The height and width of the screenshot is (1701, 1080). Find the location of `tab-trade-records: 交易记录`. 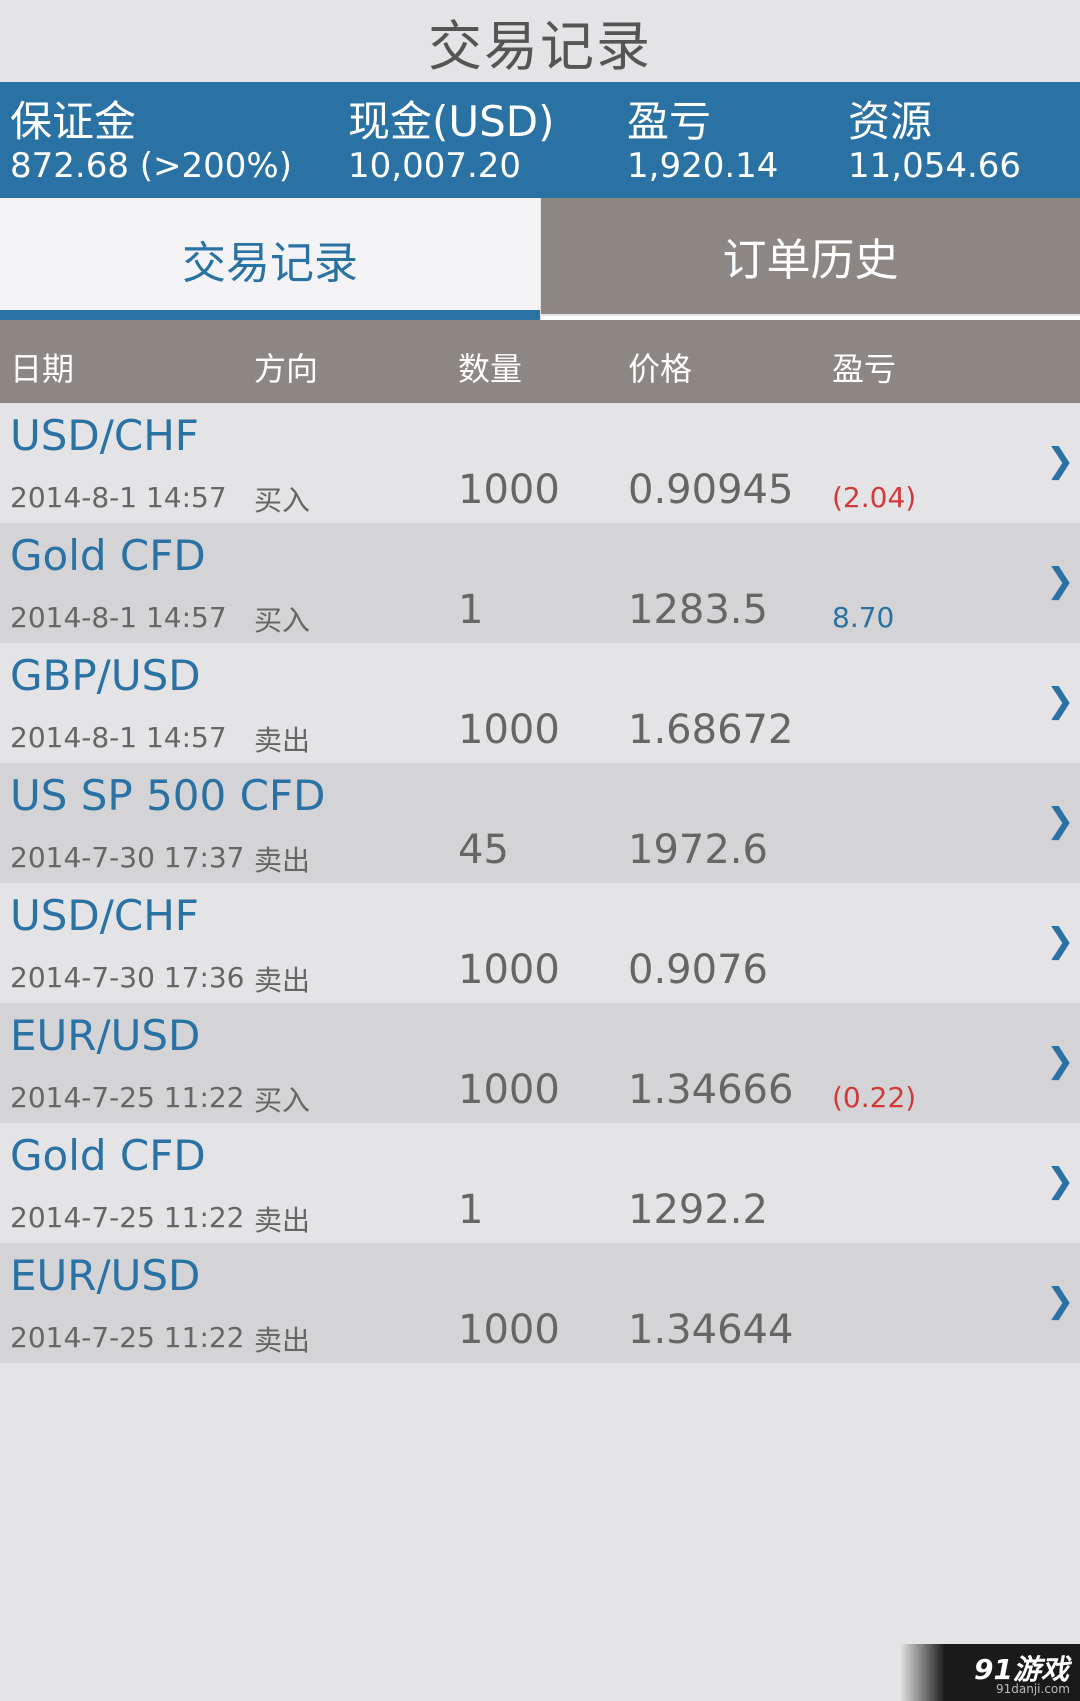

tab-trade-records: 交易记录 is located at coordinates (270, 259).